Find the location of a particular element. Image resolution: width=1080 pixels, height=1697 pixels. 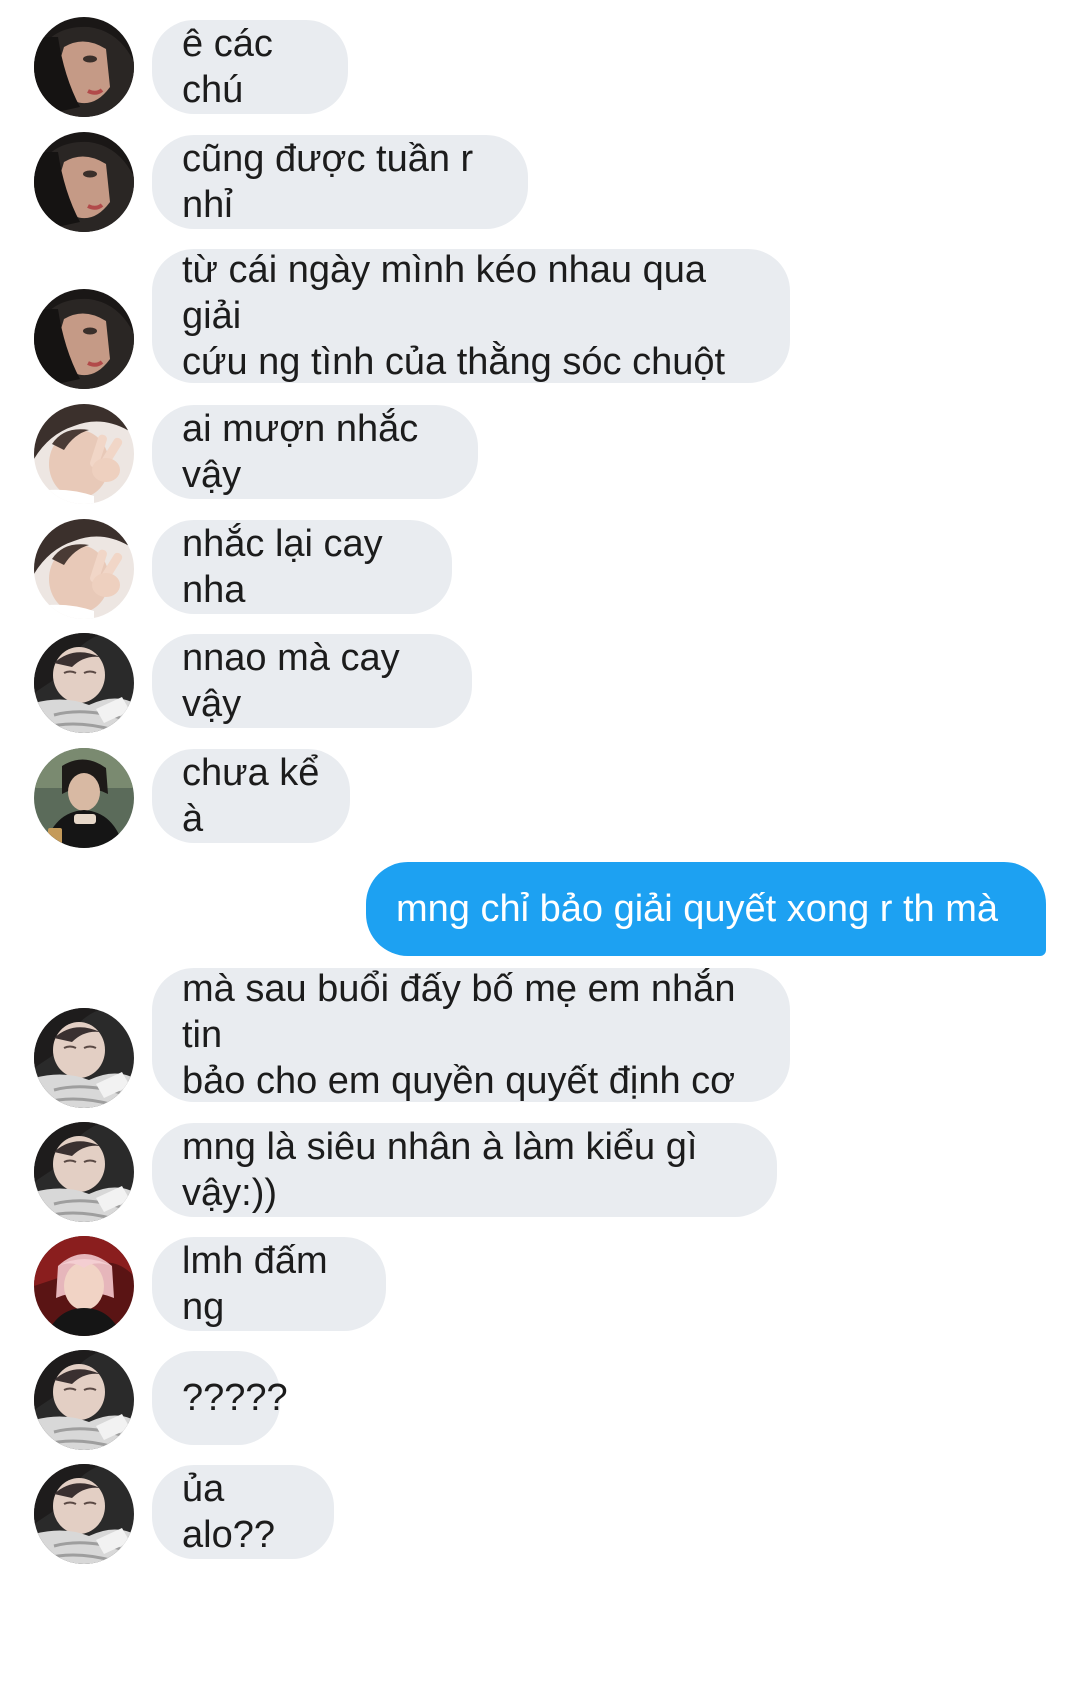

message-row: nnao mà cay vậy is located at coordinates (540, 681).